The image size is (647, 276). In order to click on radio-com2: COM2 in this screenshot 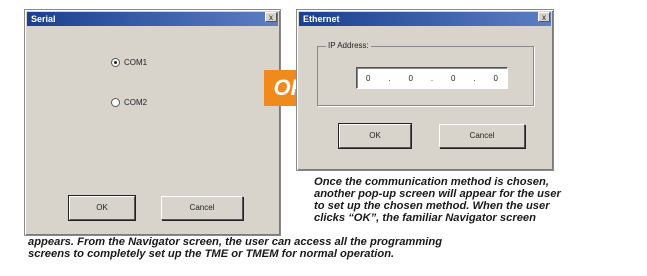, I will do `click(129, 102)`.